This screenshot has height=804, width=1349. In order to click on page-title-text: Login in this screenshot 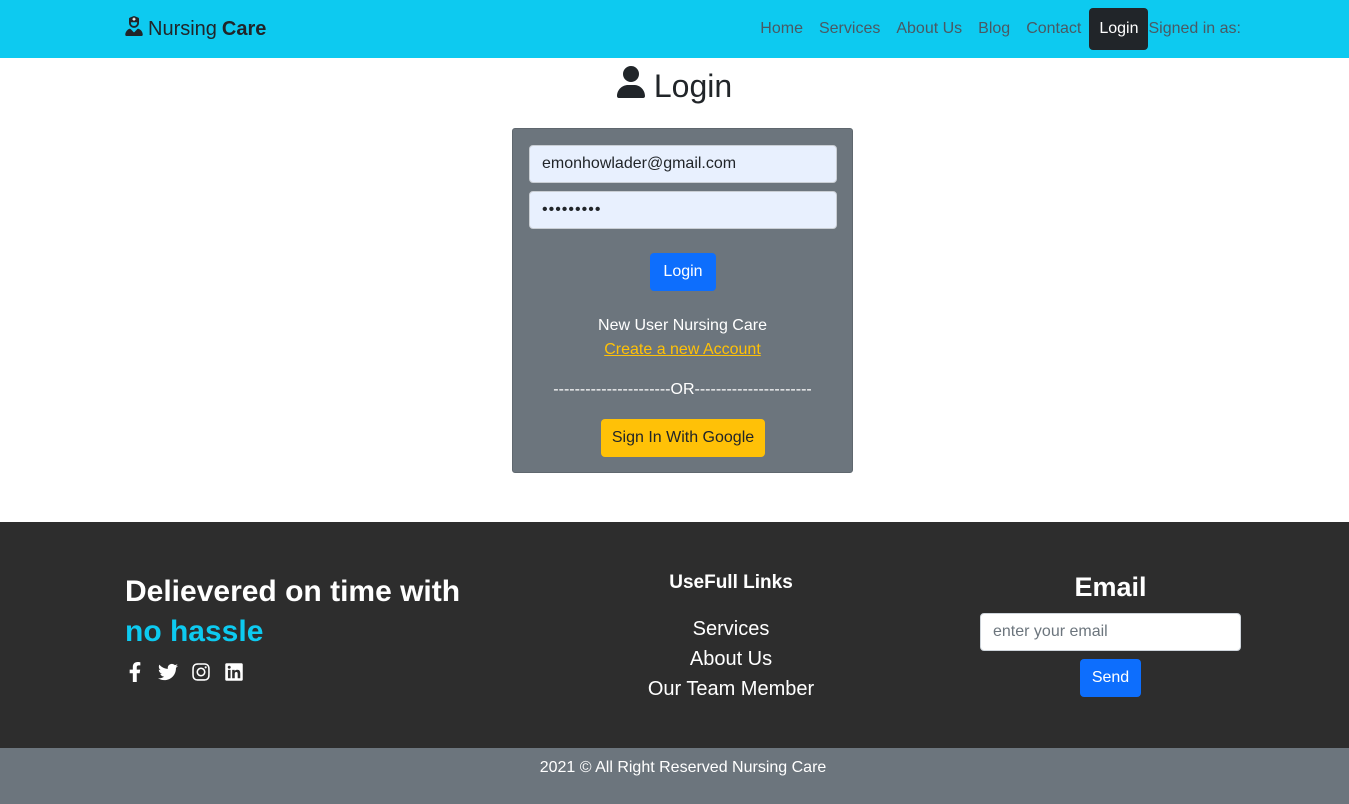, I will do `click(693, 85)`.